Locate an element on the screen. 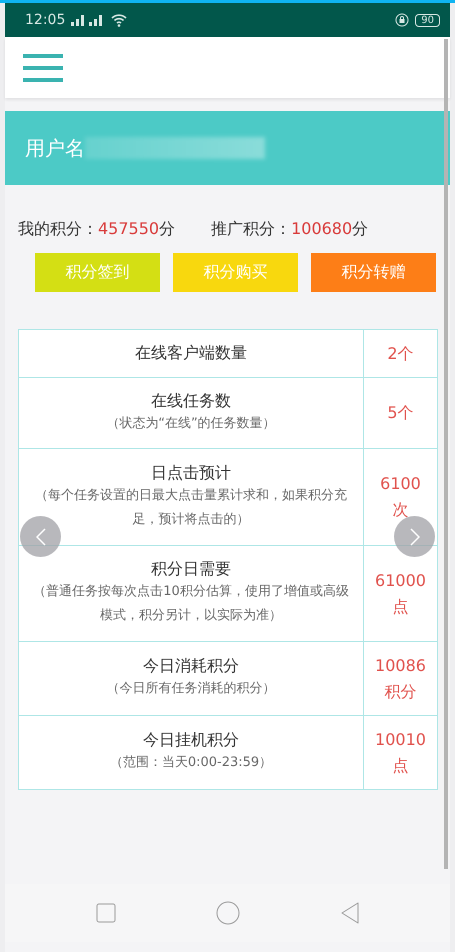 This screenshot has height=952, width=455. row-title: 积分日需要 is located at coordinates (191, 569).